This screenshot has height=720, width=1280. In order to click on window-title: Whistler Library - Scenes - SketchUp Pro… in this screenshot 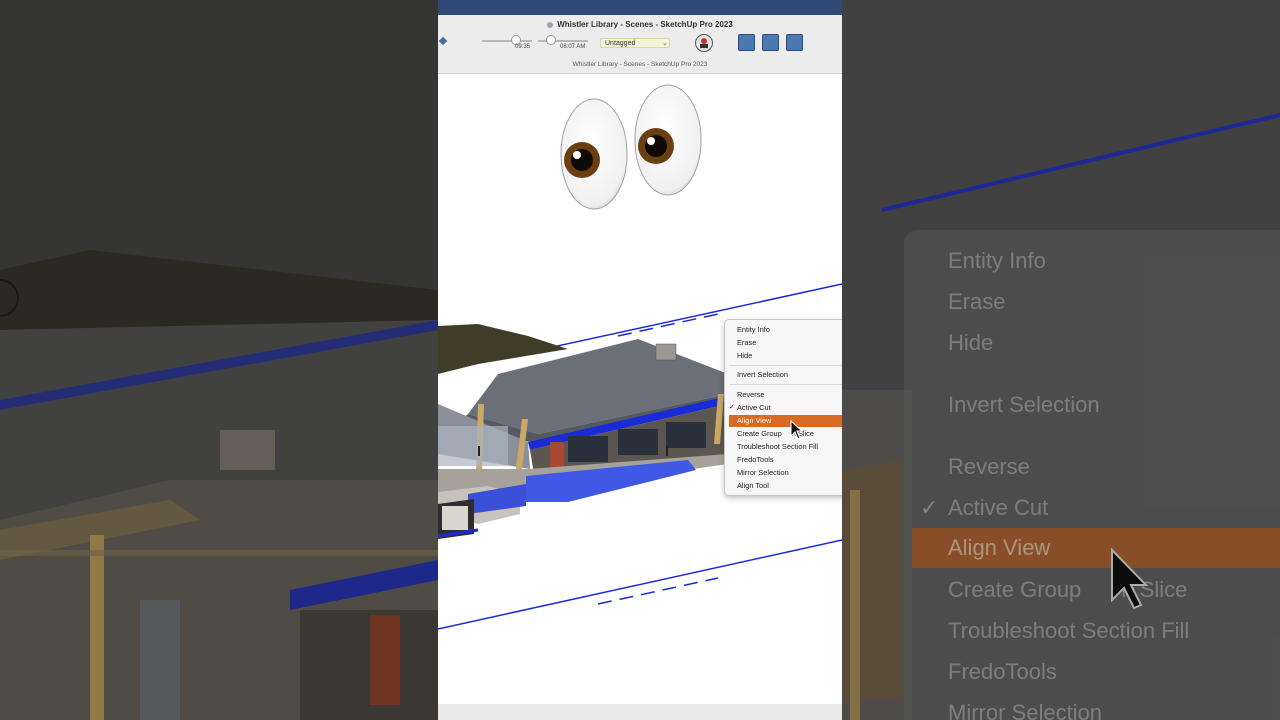, I will do `click(640, 24)`.